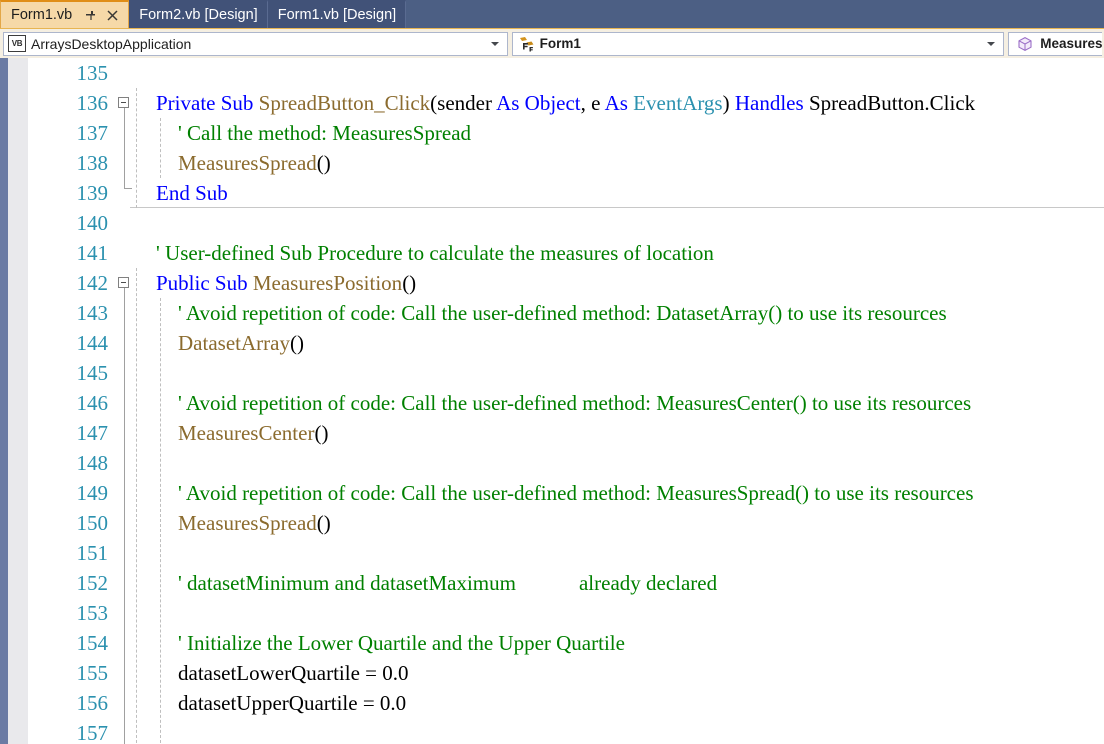  I want to click on token-pln: SpreadButton.Click, so click(892, 103).